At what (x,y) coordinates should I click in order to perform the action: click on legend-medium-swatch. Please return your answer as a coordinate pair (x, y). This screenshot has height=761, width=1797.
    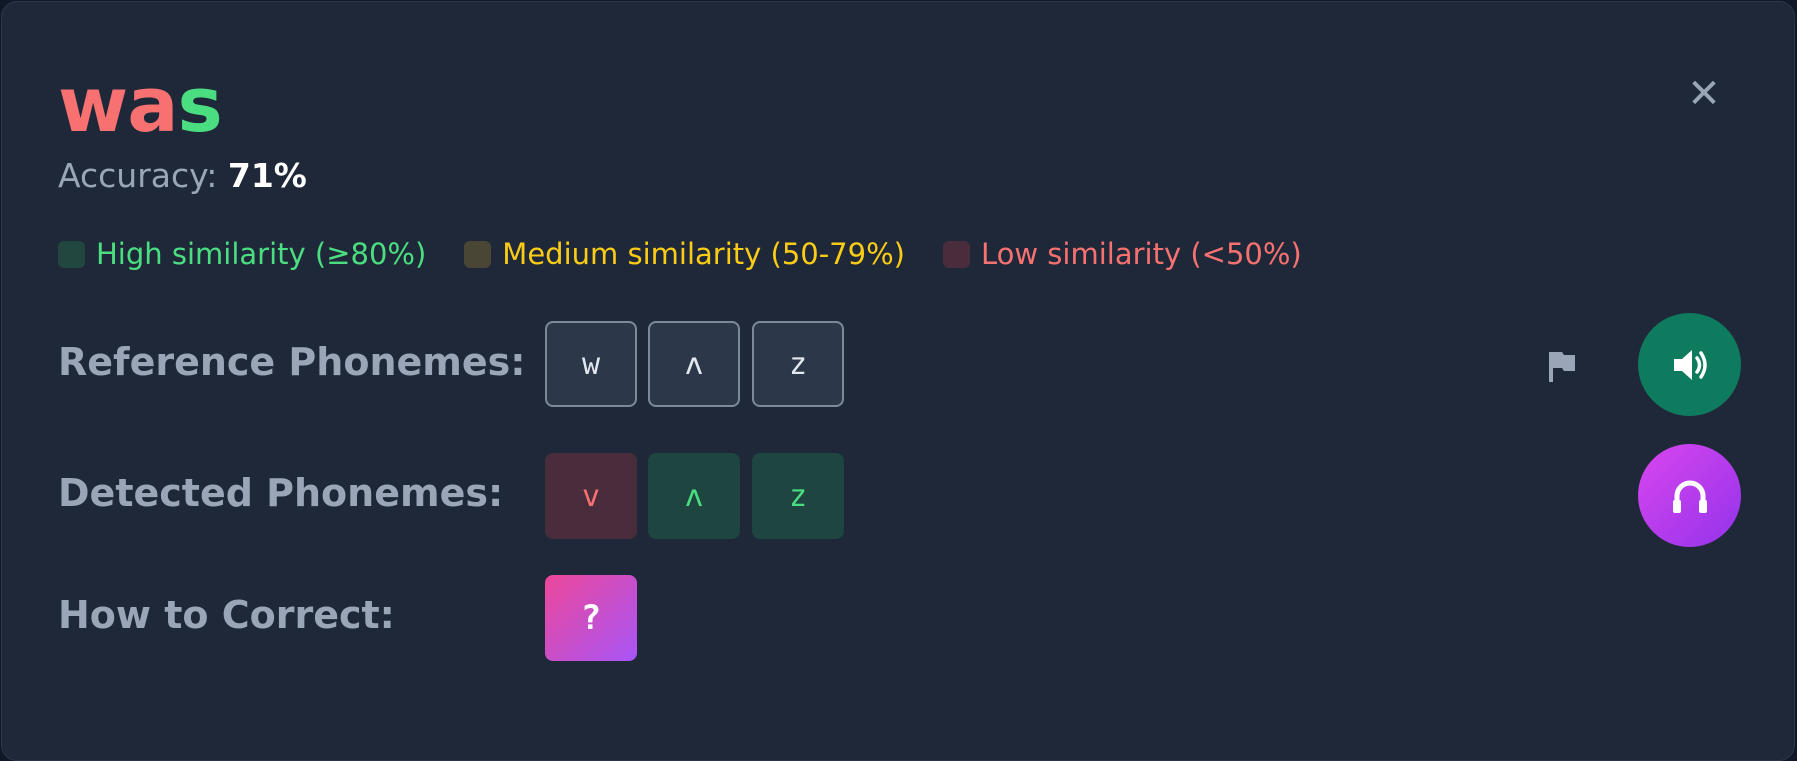
    Looking at the image, I should click on (478, 254).